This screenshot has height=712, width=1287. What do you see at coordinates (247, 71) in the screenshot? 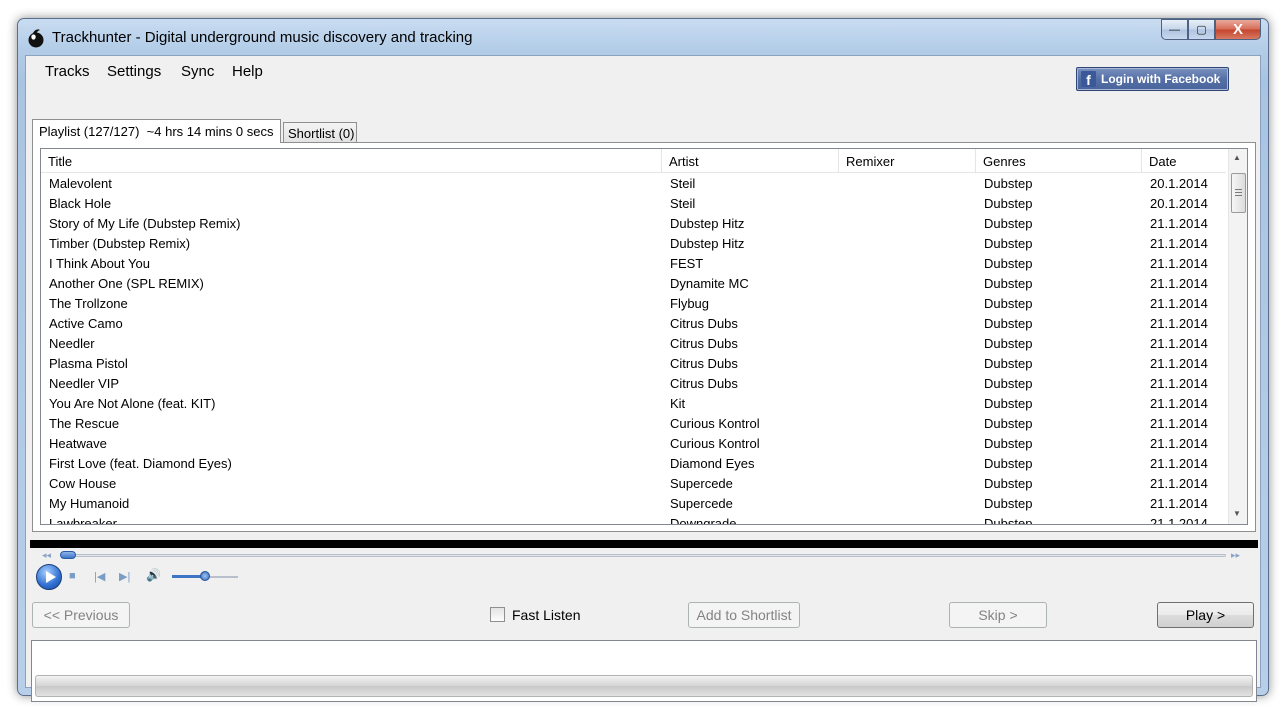
I see `menu-help: Help` at bounding box center [247, 71].